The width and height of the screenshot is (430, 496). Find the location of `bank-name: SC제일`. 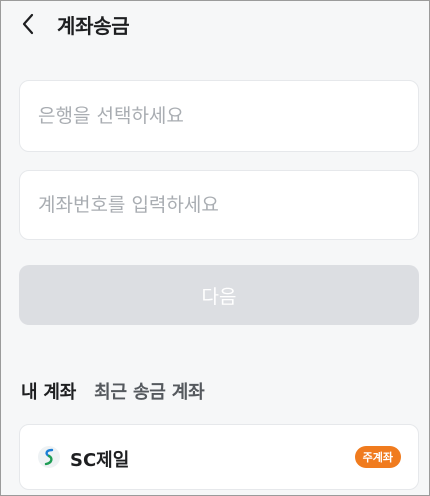

bank-name: SC제일 is located at coordinates (100, 460).